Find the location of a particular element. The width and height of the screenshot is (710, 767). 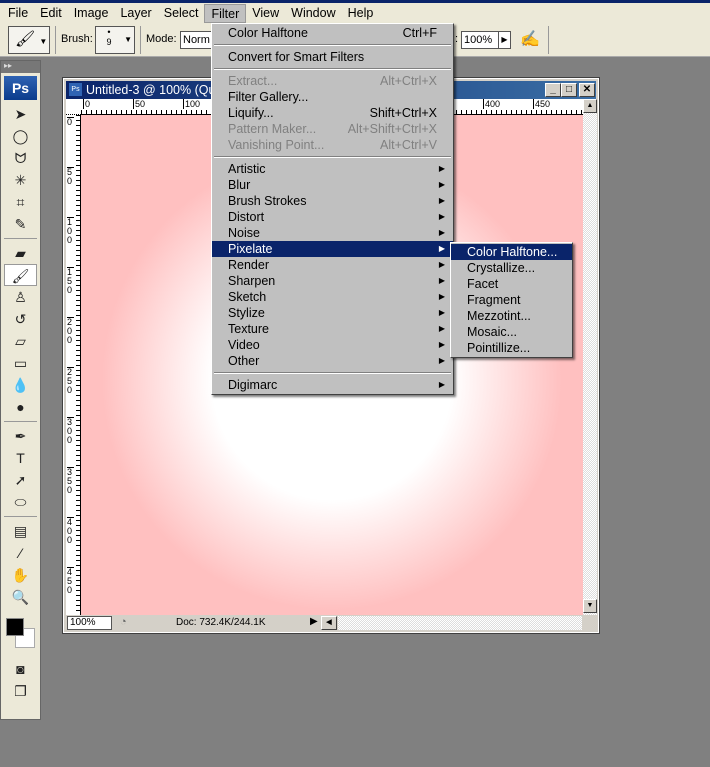

tool-preset-picker: 🖌 ▼ is located at coordinates (29, 40).